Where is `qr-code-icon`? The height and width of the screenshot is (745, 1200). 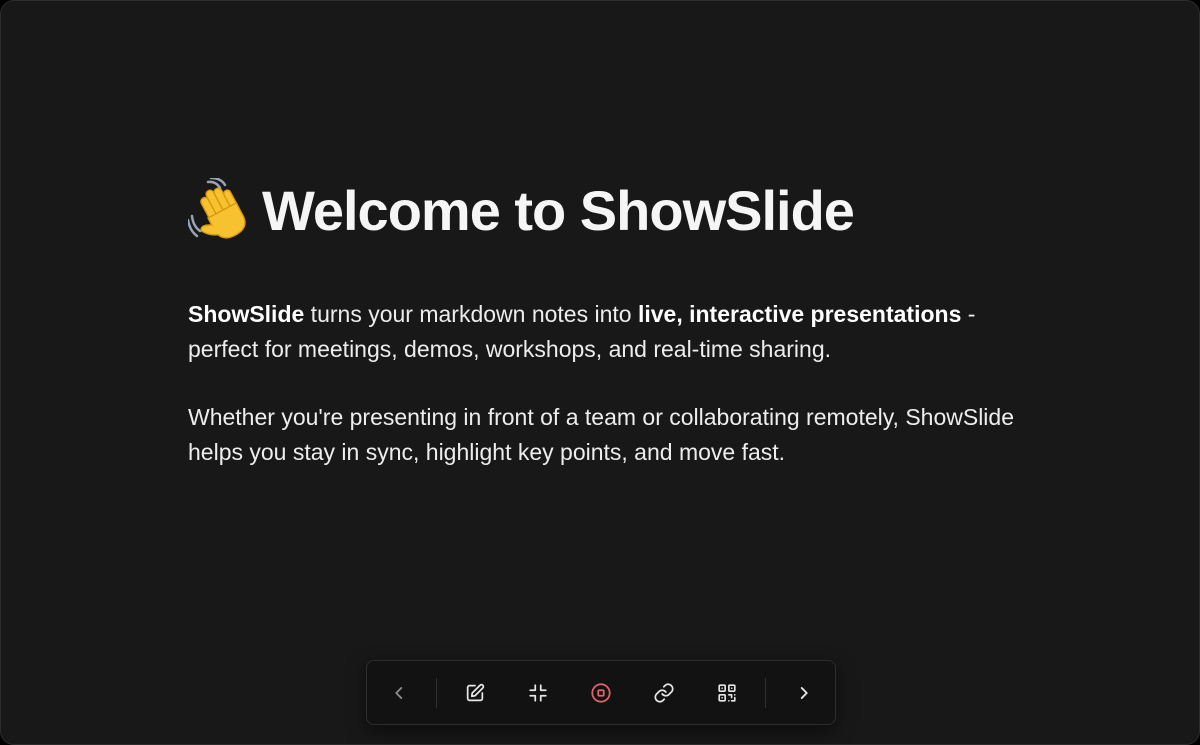
qr-code-icon is located at coordinates (727, 693).